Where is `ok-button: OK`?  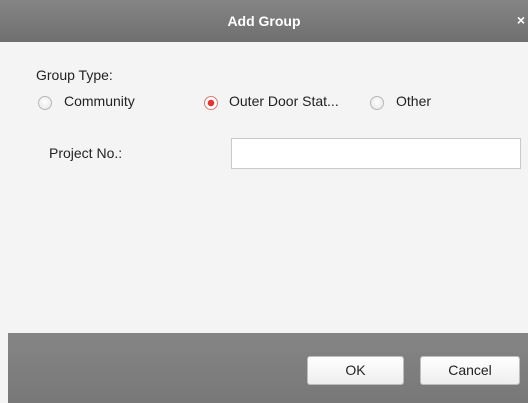
ok-button: OK is located at coordinates (355, 370).